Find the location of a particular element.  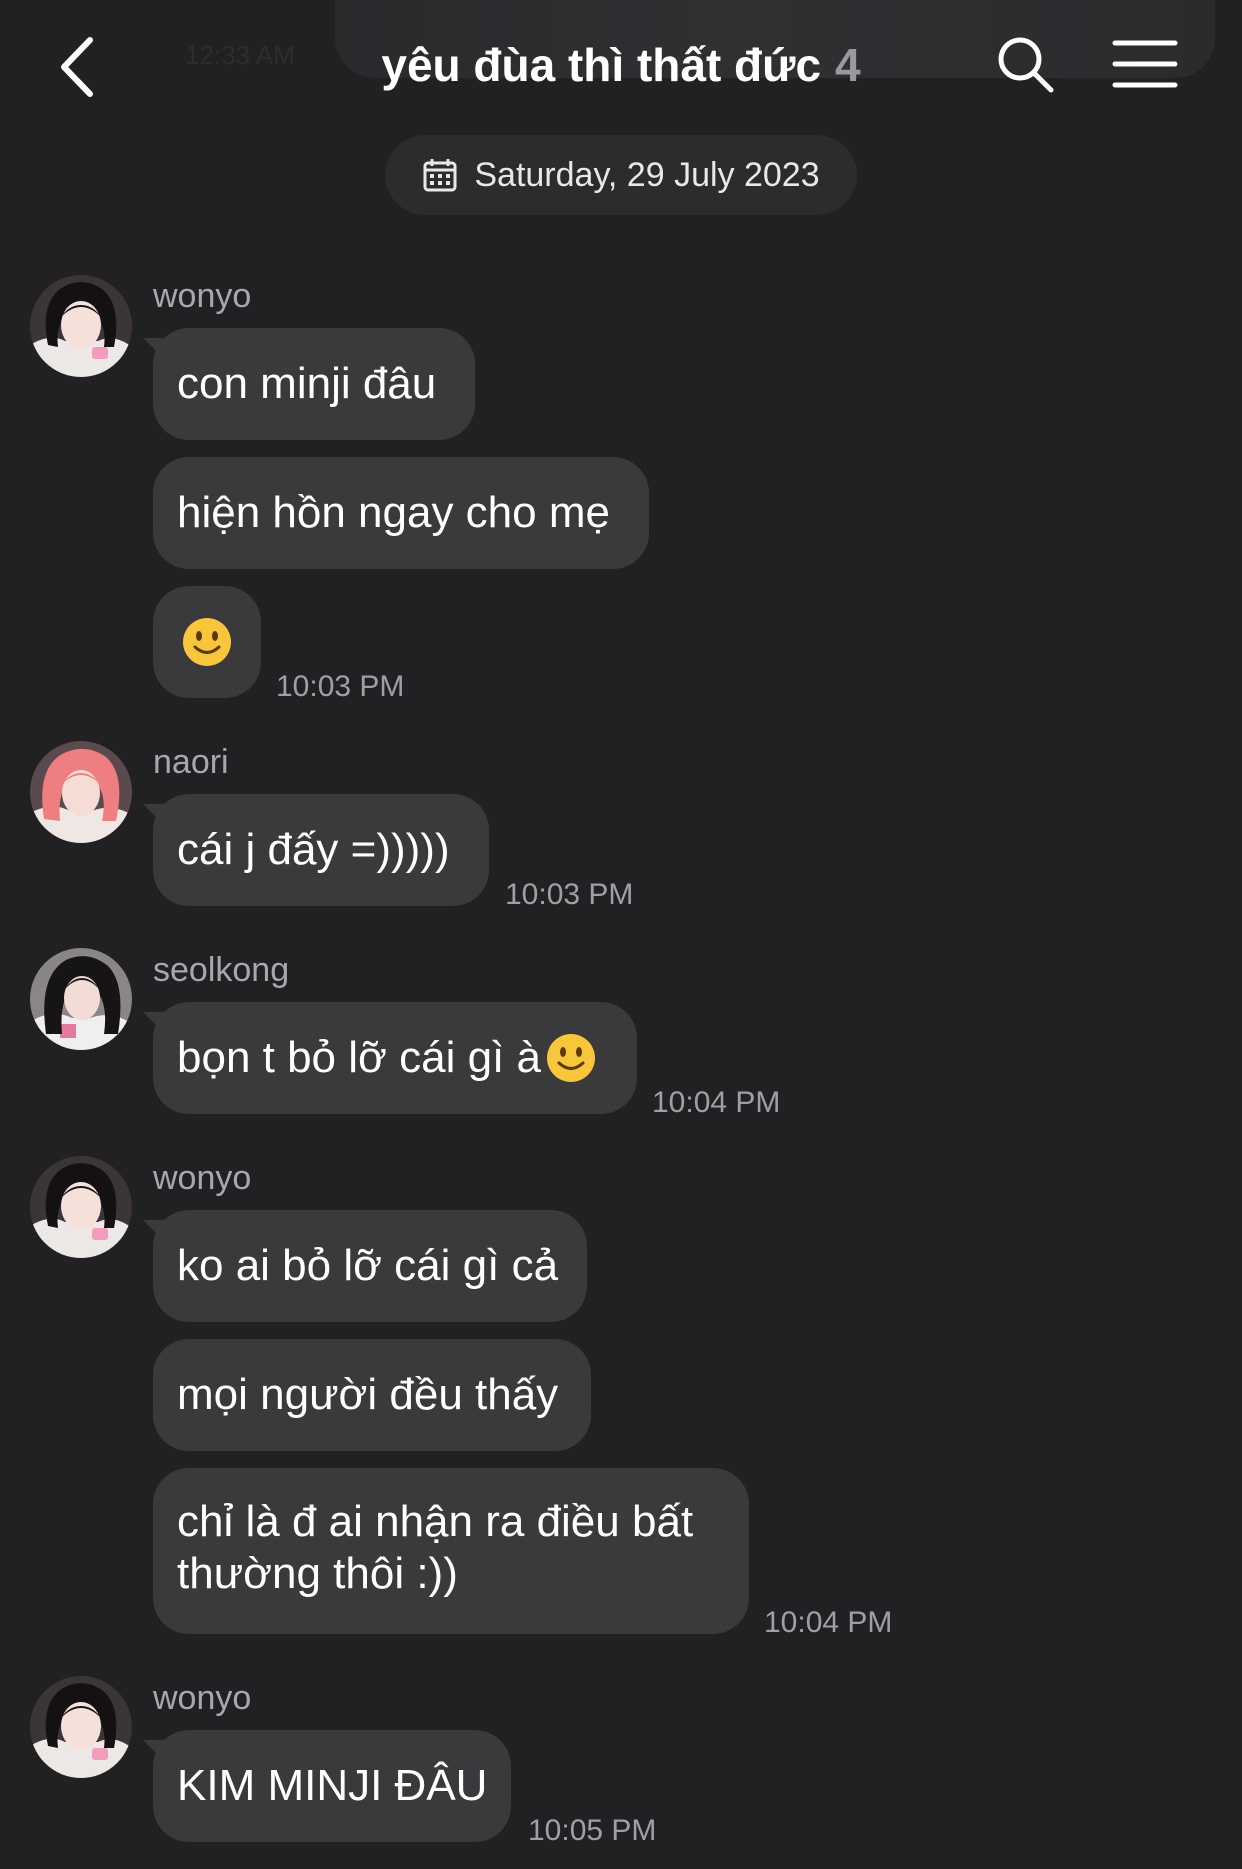

message-bubble: mọi người đều thấy is located at coordinates (372, 1395).